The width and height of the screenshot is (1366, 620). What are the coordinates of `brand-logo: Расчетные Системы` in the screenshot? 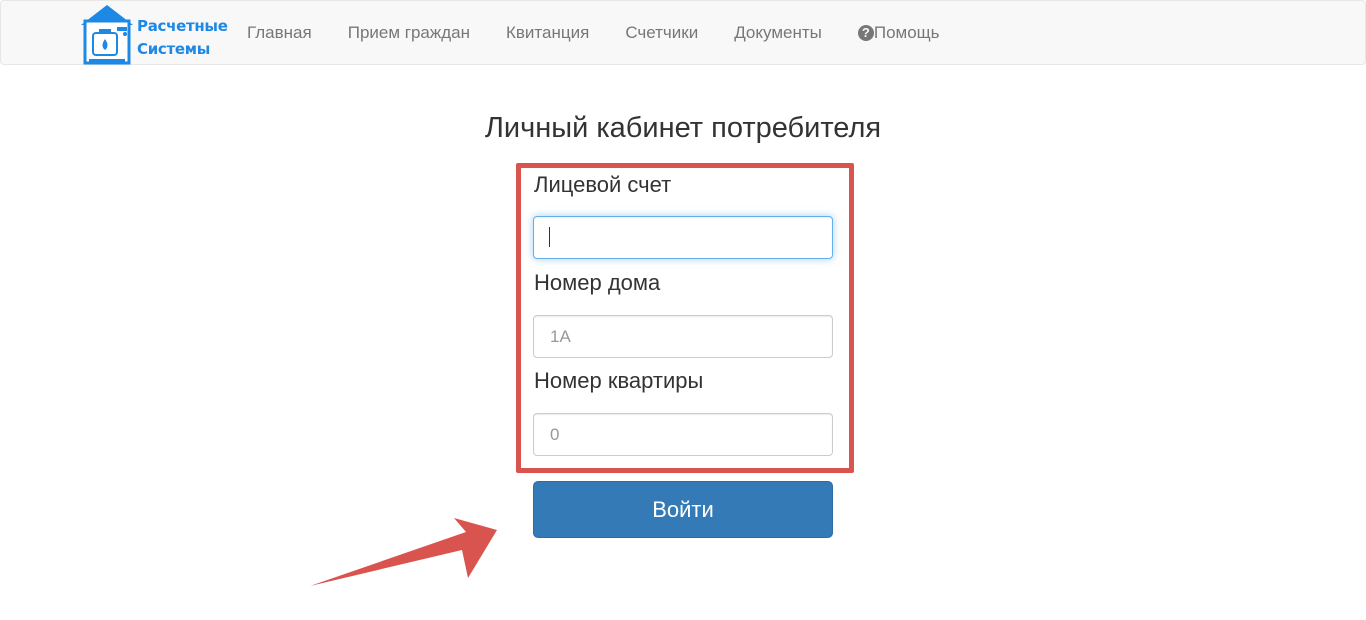 It's located at (154, 34).